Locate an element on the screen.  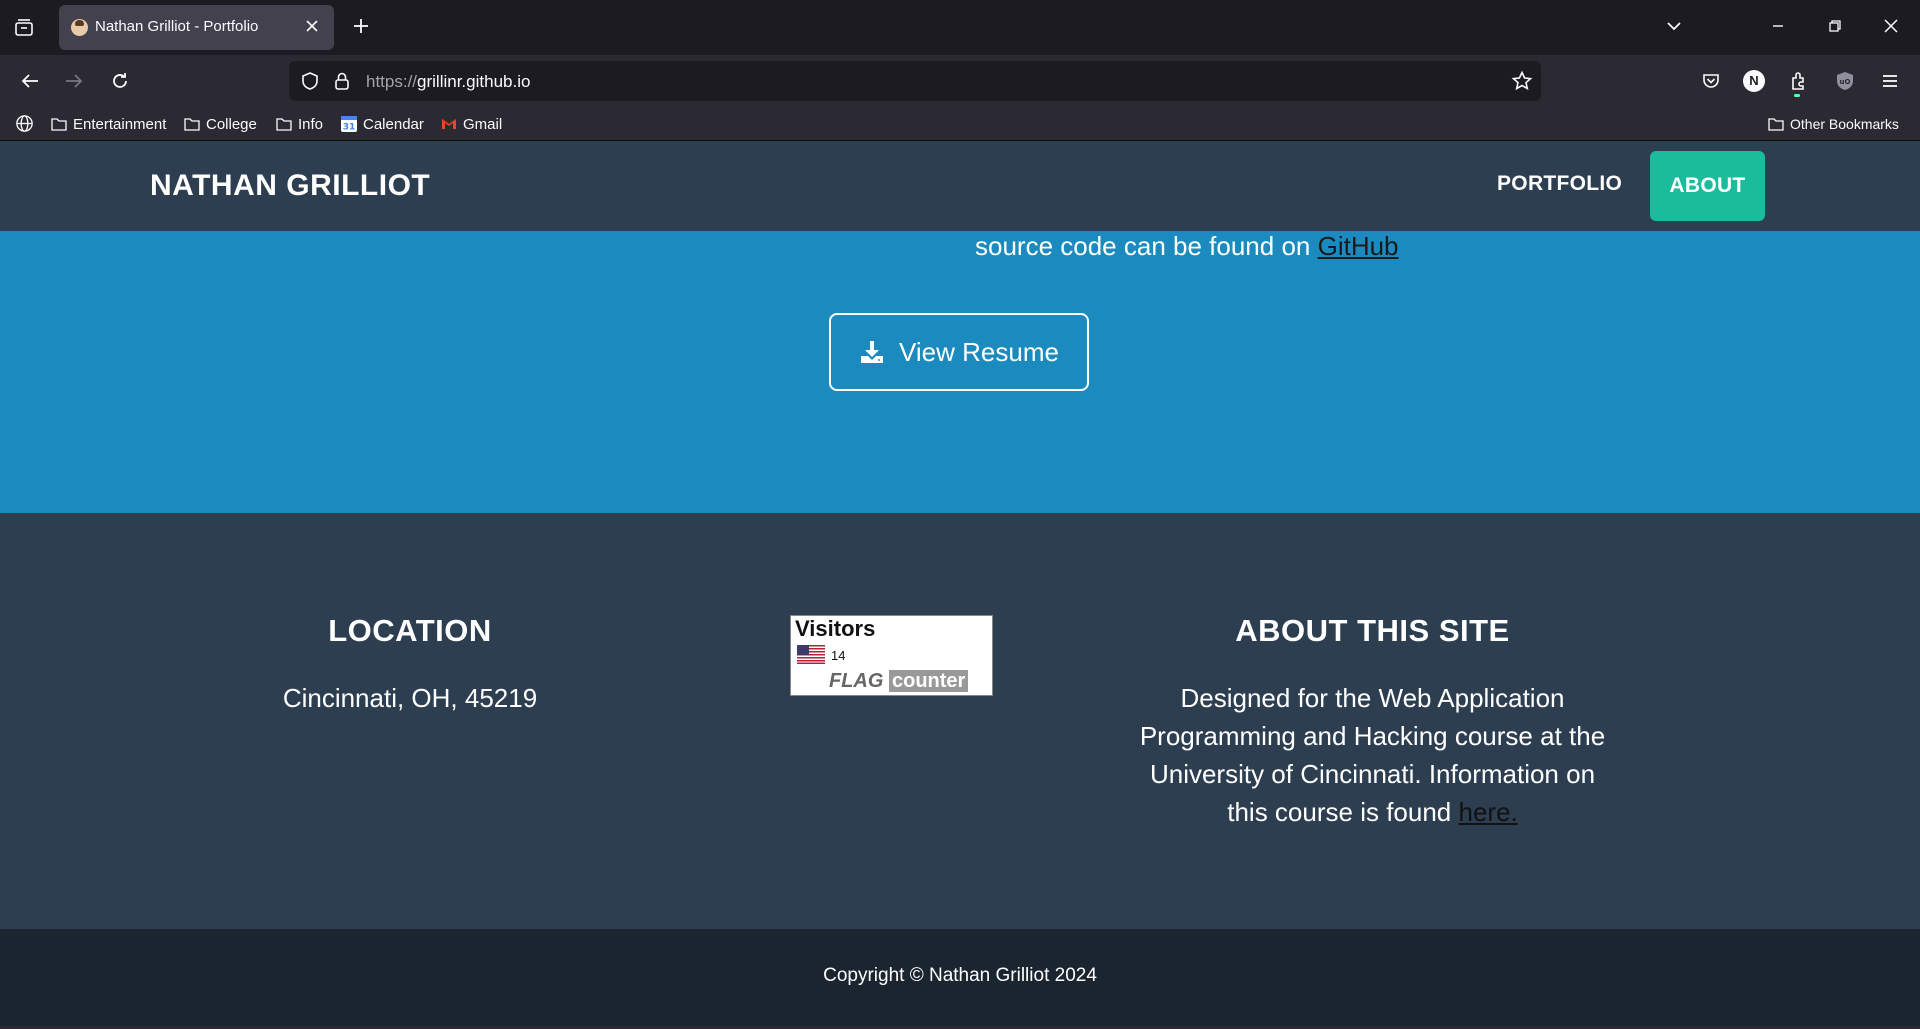
close-window-icon is located at coordinates (1891, 26).